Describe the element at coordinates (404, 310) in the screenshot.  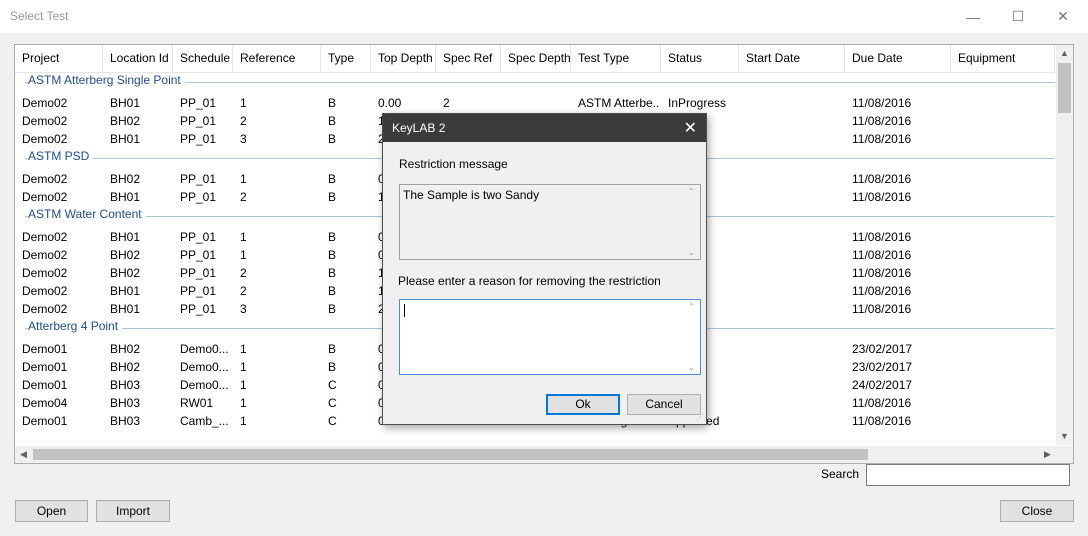
I see `text-caret` at that location.